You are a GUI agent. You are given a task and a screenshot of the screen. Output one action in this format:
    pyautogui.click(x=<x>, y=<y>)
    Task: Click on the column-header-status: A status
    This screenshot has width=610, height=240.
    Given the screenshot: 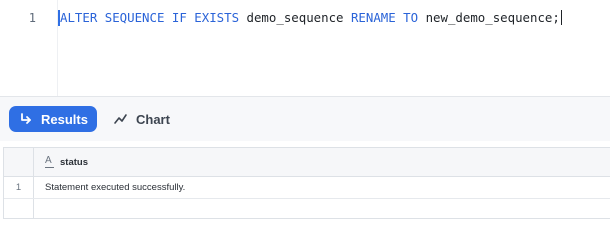 What is the action you would take?
    pyautogui.click(x=322, y=162)
    